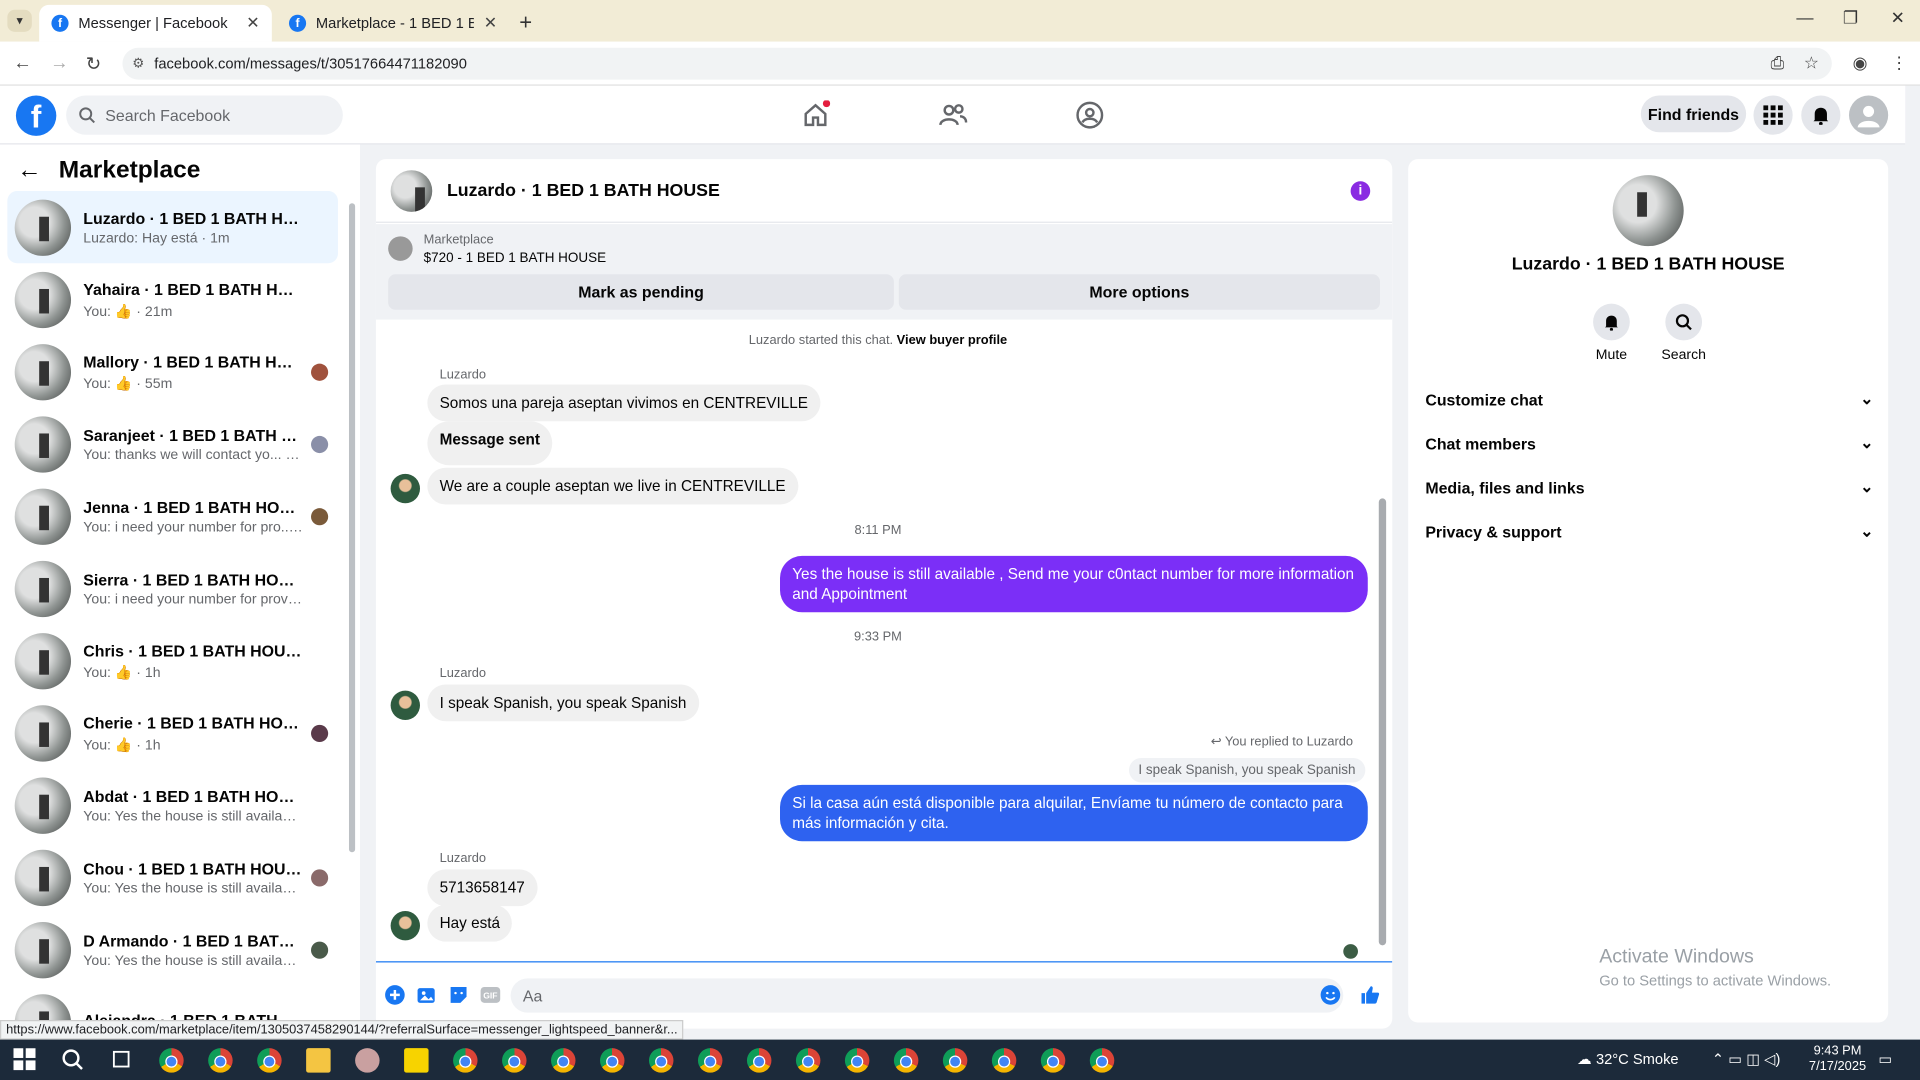 This screenshot has height=1080, width=1920. I want to click on weather-widget: ☁ 32°C Smoke, so click(1627, 1059).